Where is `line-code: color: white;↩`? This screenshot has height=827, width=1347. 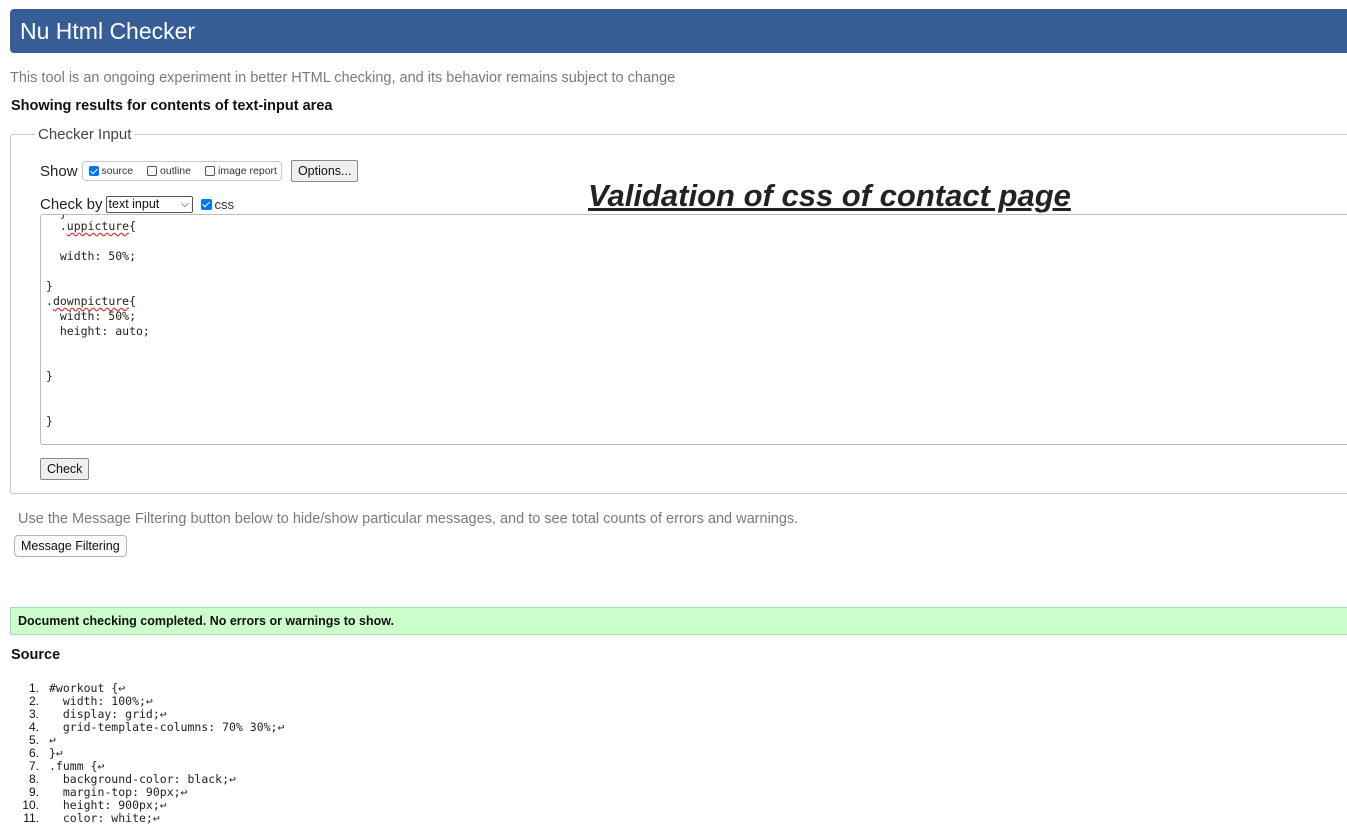
line-code: color: white;↩ is located at coordinates (104, 818).